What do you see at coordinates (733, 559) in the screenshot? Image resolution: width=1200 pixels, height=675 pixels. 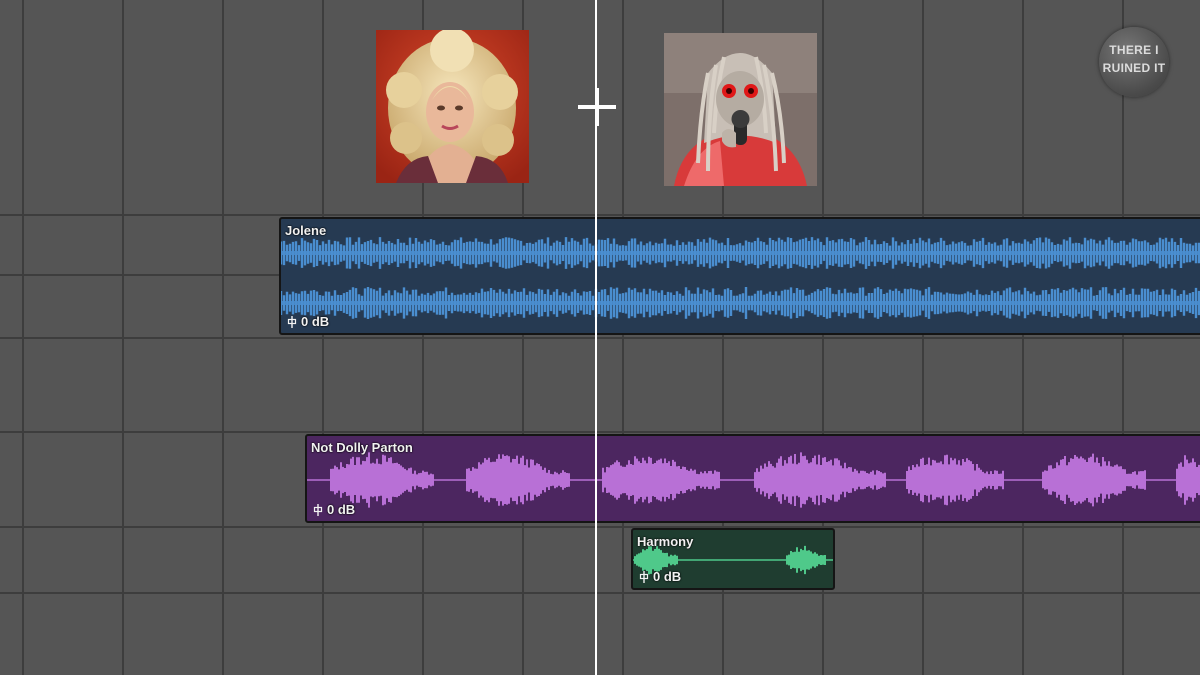 I see `audio-region-harmony: Harmony 0 dB` at bounding box center [733, 559].